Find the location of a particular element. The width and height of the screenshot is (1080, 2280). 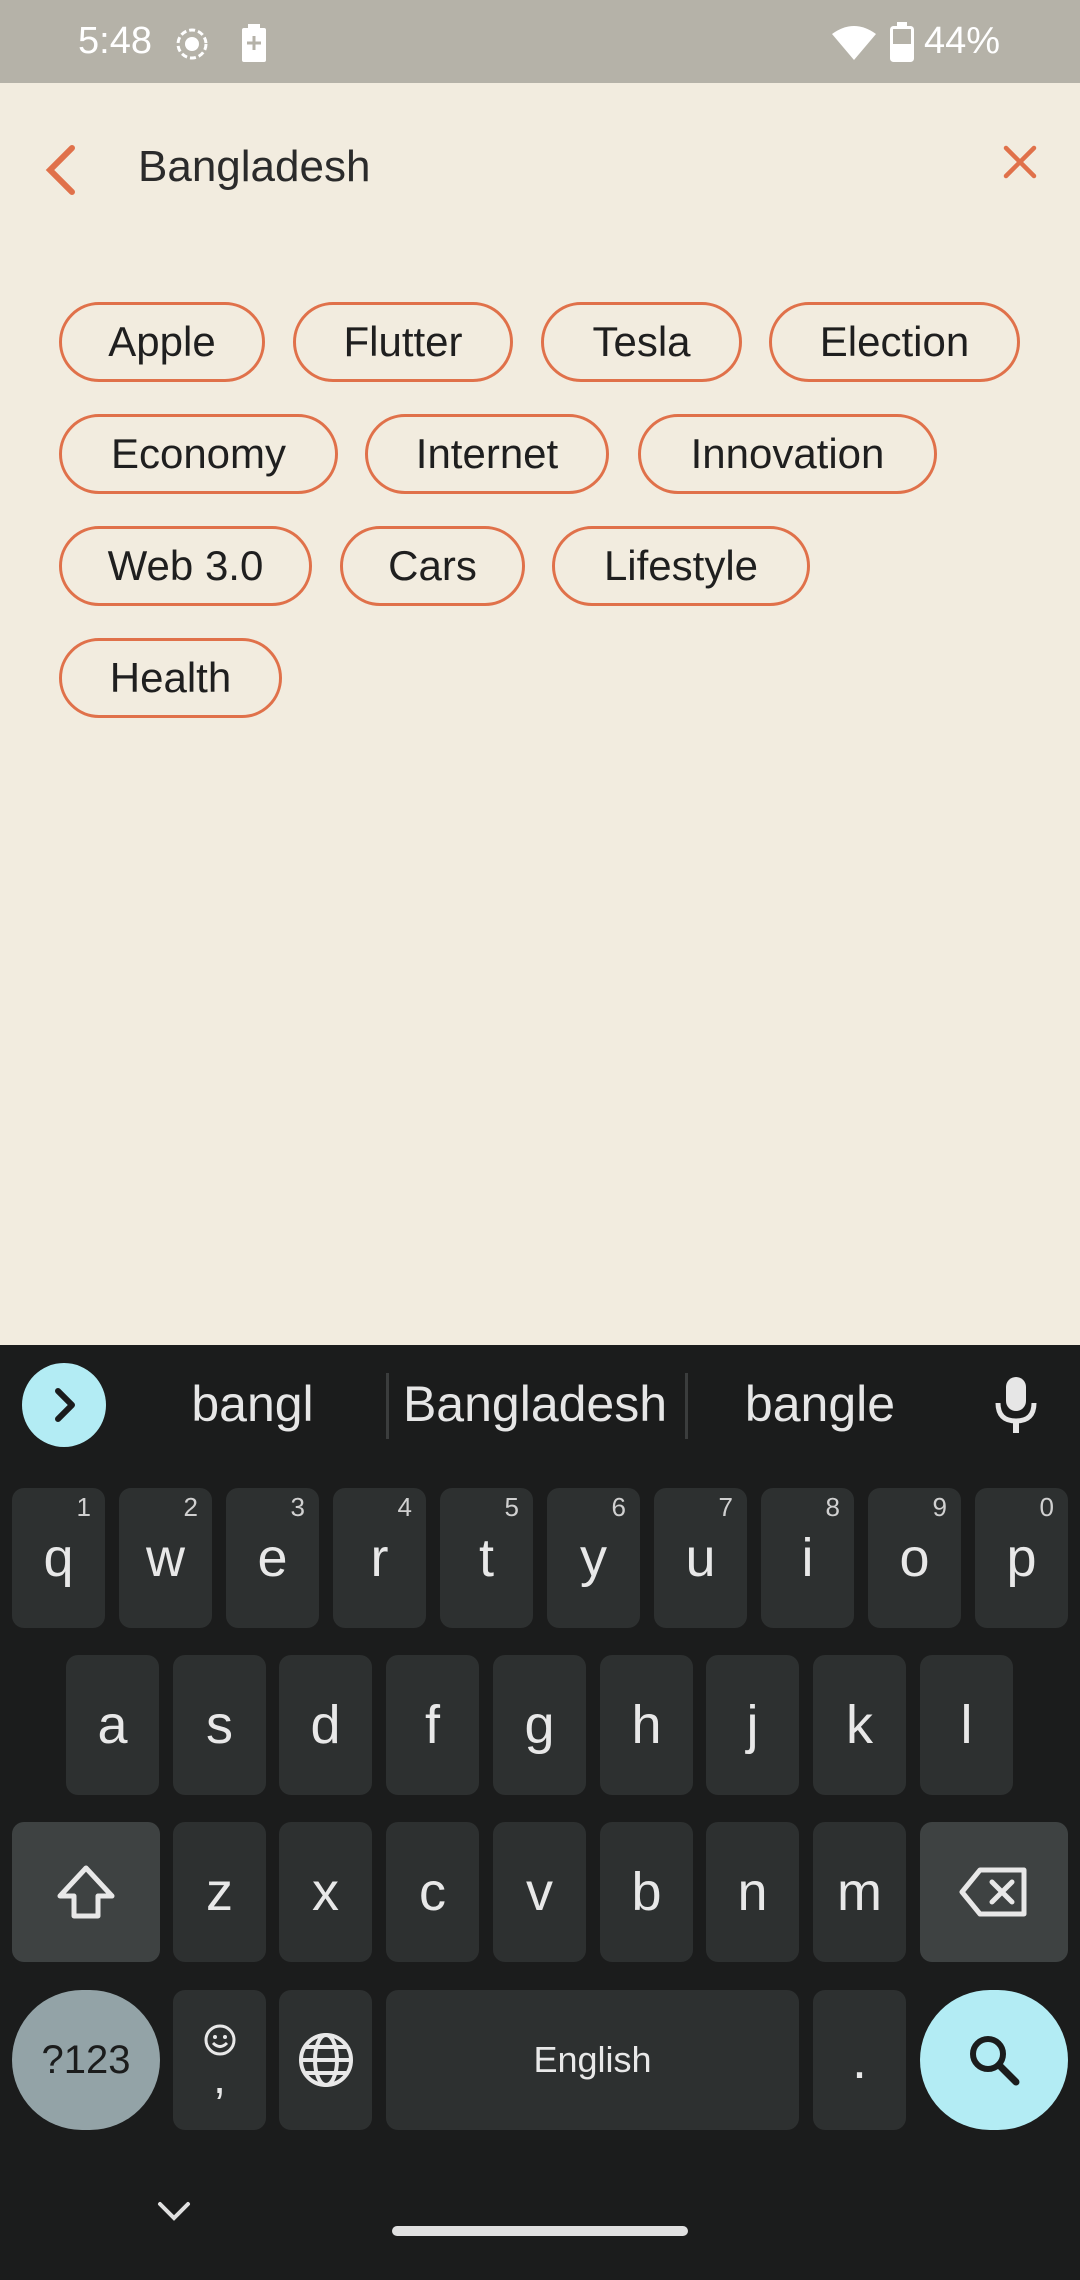

key-label: w is located at coordinates (165, 1558).